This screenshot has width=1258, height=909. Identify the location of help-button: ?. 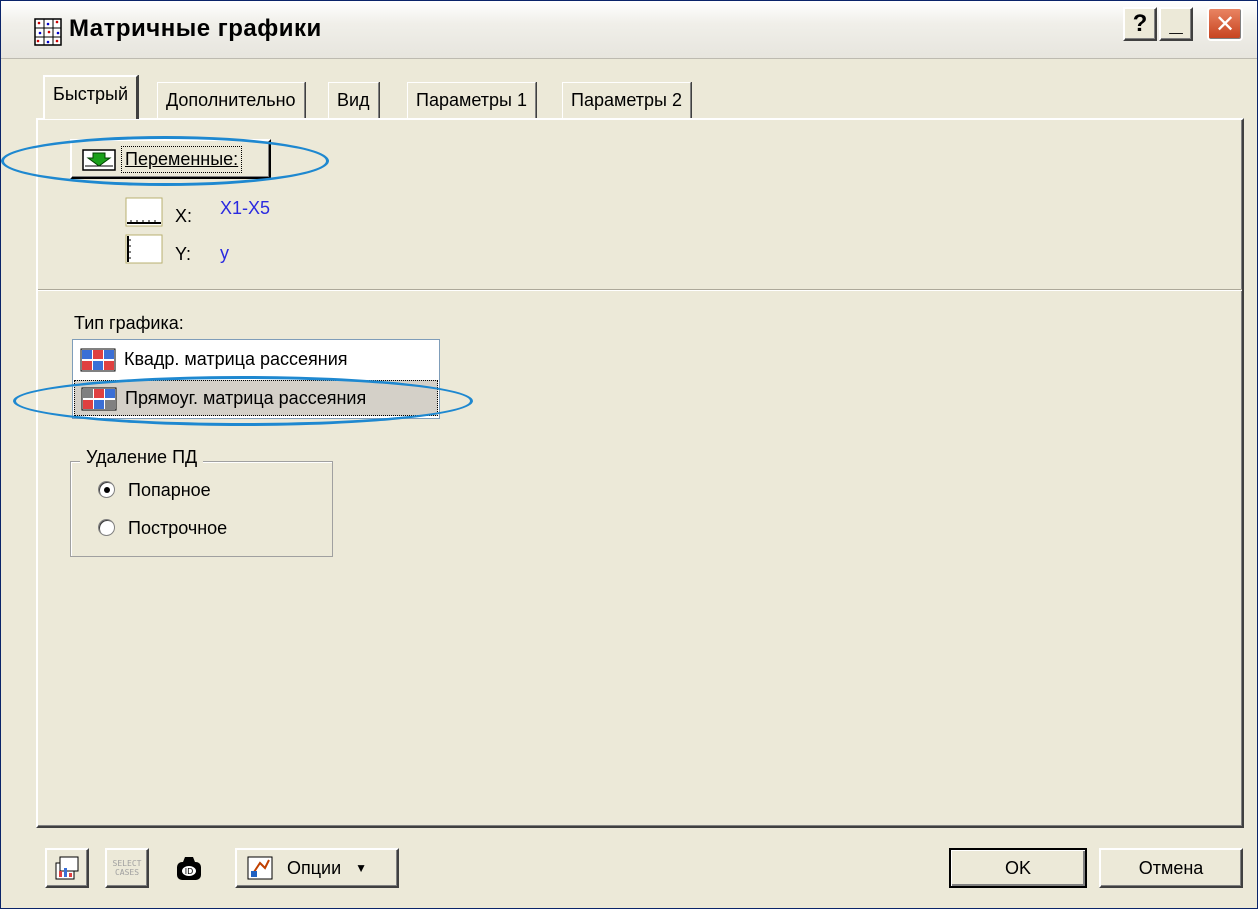
(1140, 24).